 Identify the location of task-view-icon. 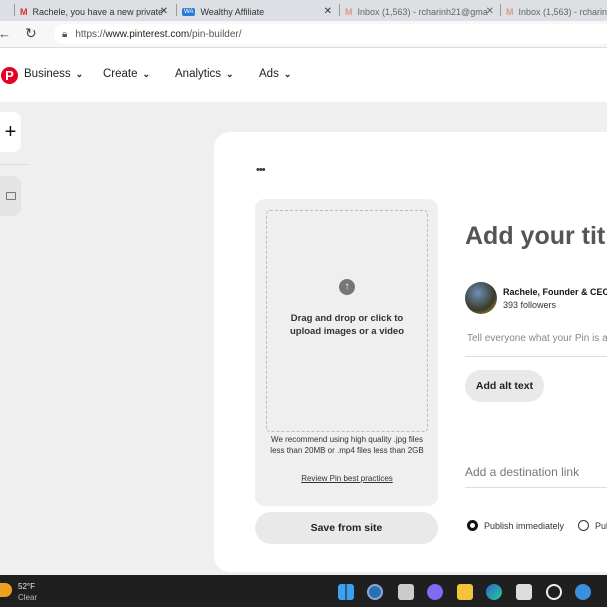
(406, 592).